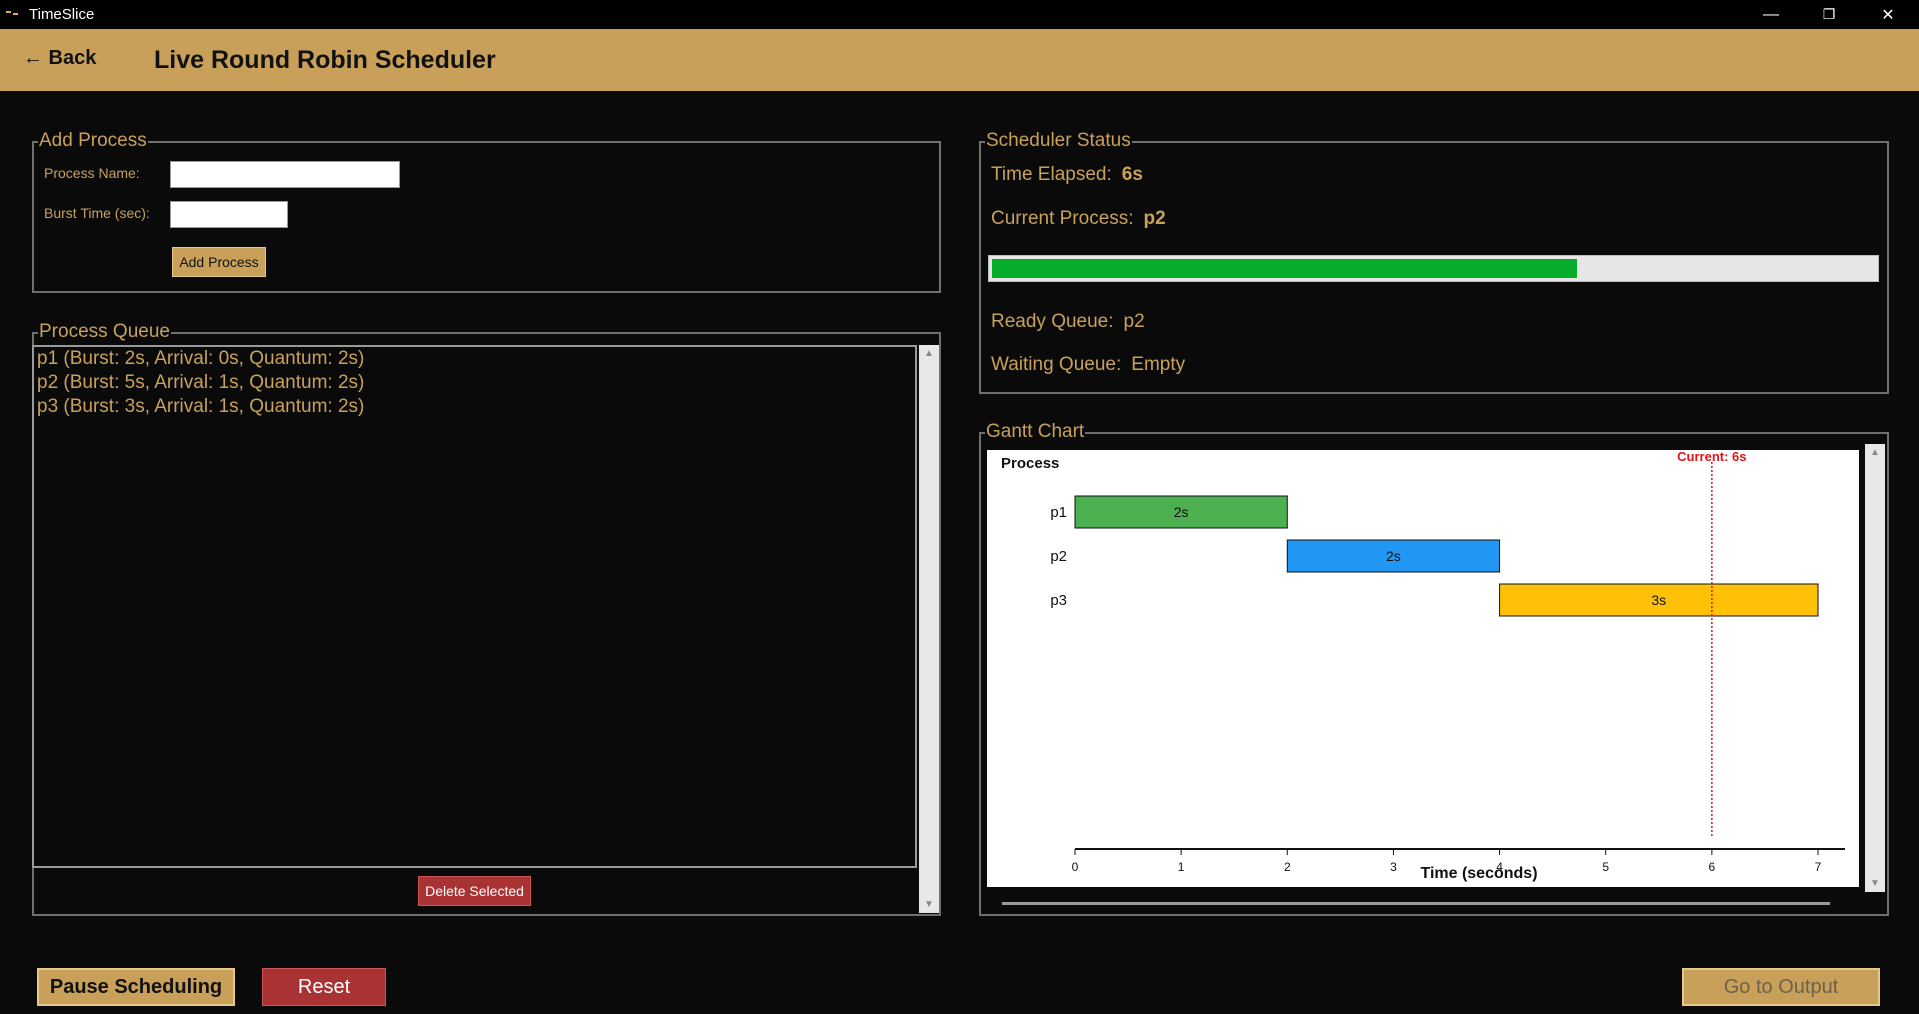  What do you see at coordinates (1416, 903) in the screenshot?
I see `gantt-horizontal-scrollbar` at bounding box center [1416, 903].